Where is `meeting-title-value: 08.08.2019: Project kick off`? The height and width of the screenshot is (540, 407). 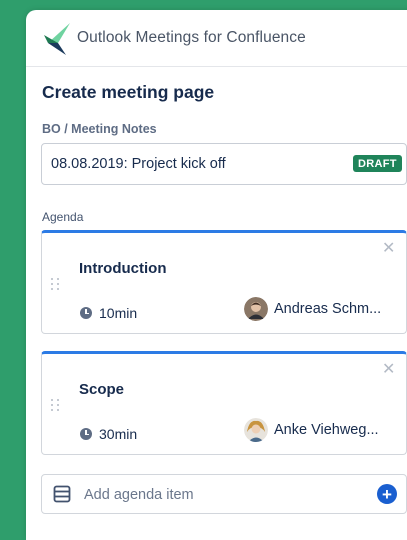
meeting-title-value: 08.08.2019: Project kick off is located at coordinates (138, 164).